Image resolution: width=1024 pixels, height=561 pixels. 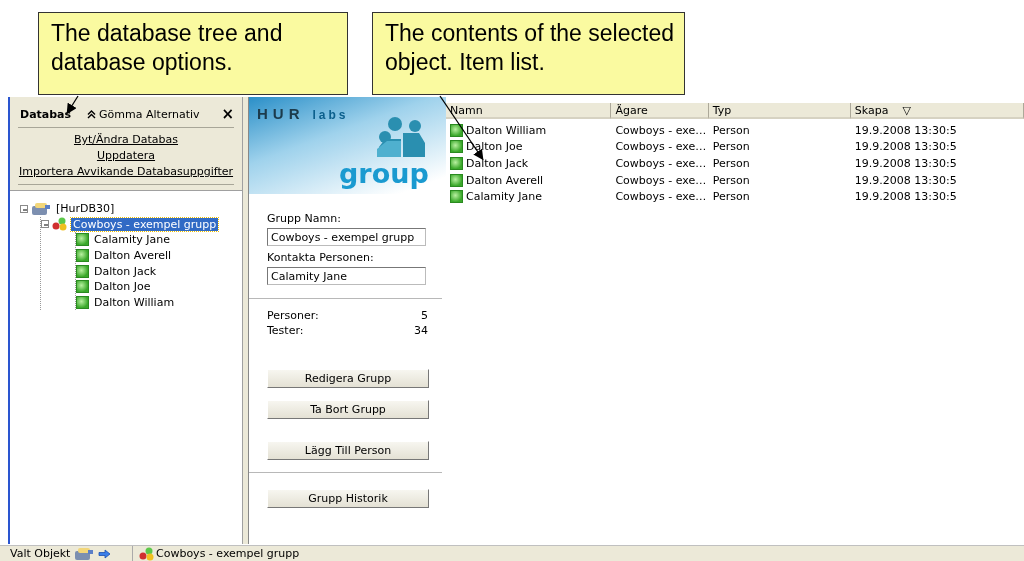 What do you see at coordinates (330, 115) in the screenshot?
I see `logo-subtext: labs` at bounding box center [330, 115].